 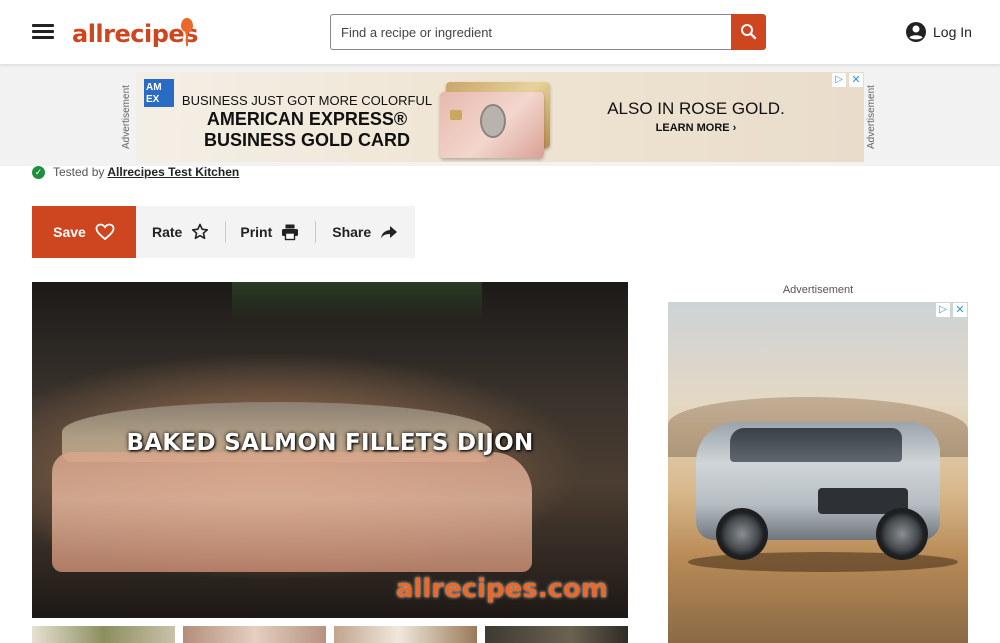 I want to click on ad-label-left: Advertisement, so click(x=126, y=117).